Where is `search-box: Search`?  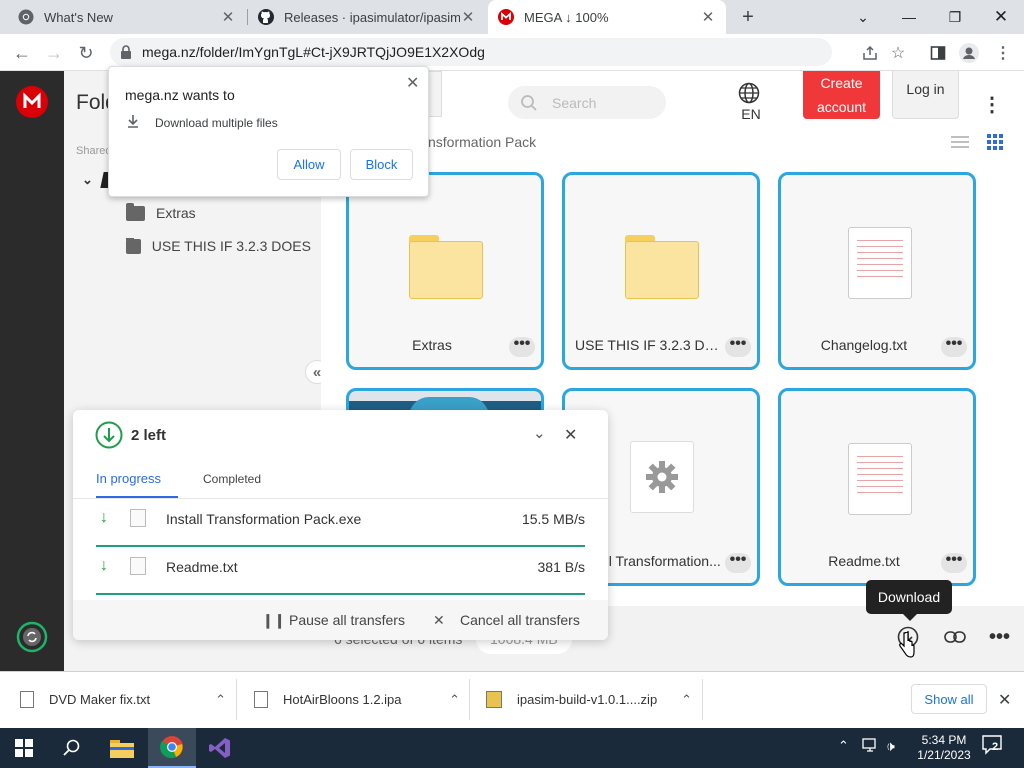 search-box: Search is located at coordinates (587, 102).